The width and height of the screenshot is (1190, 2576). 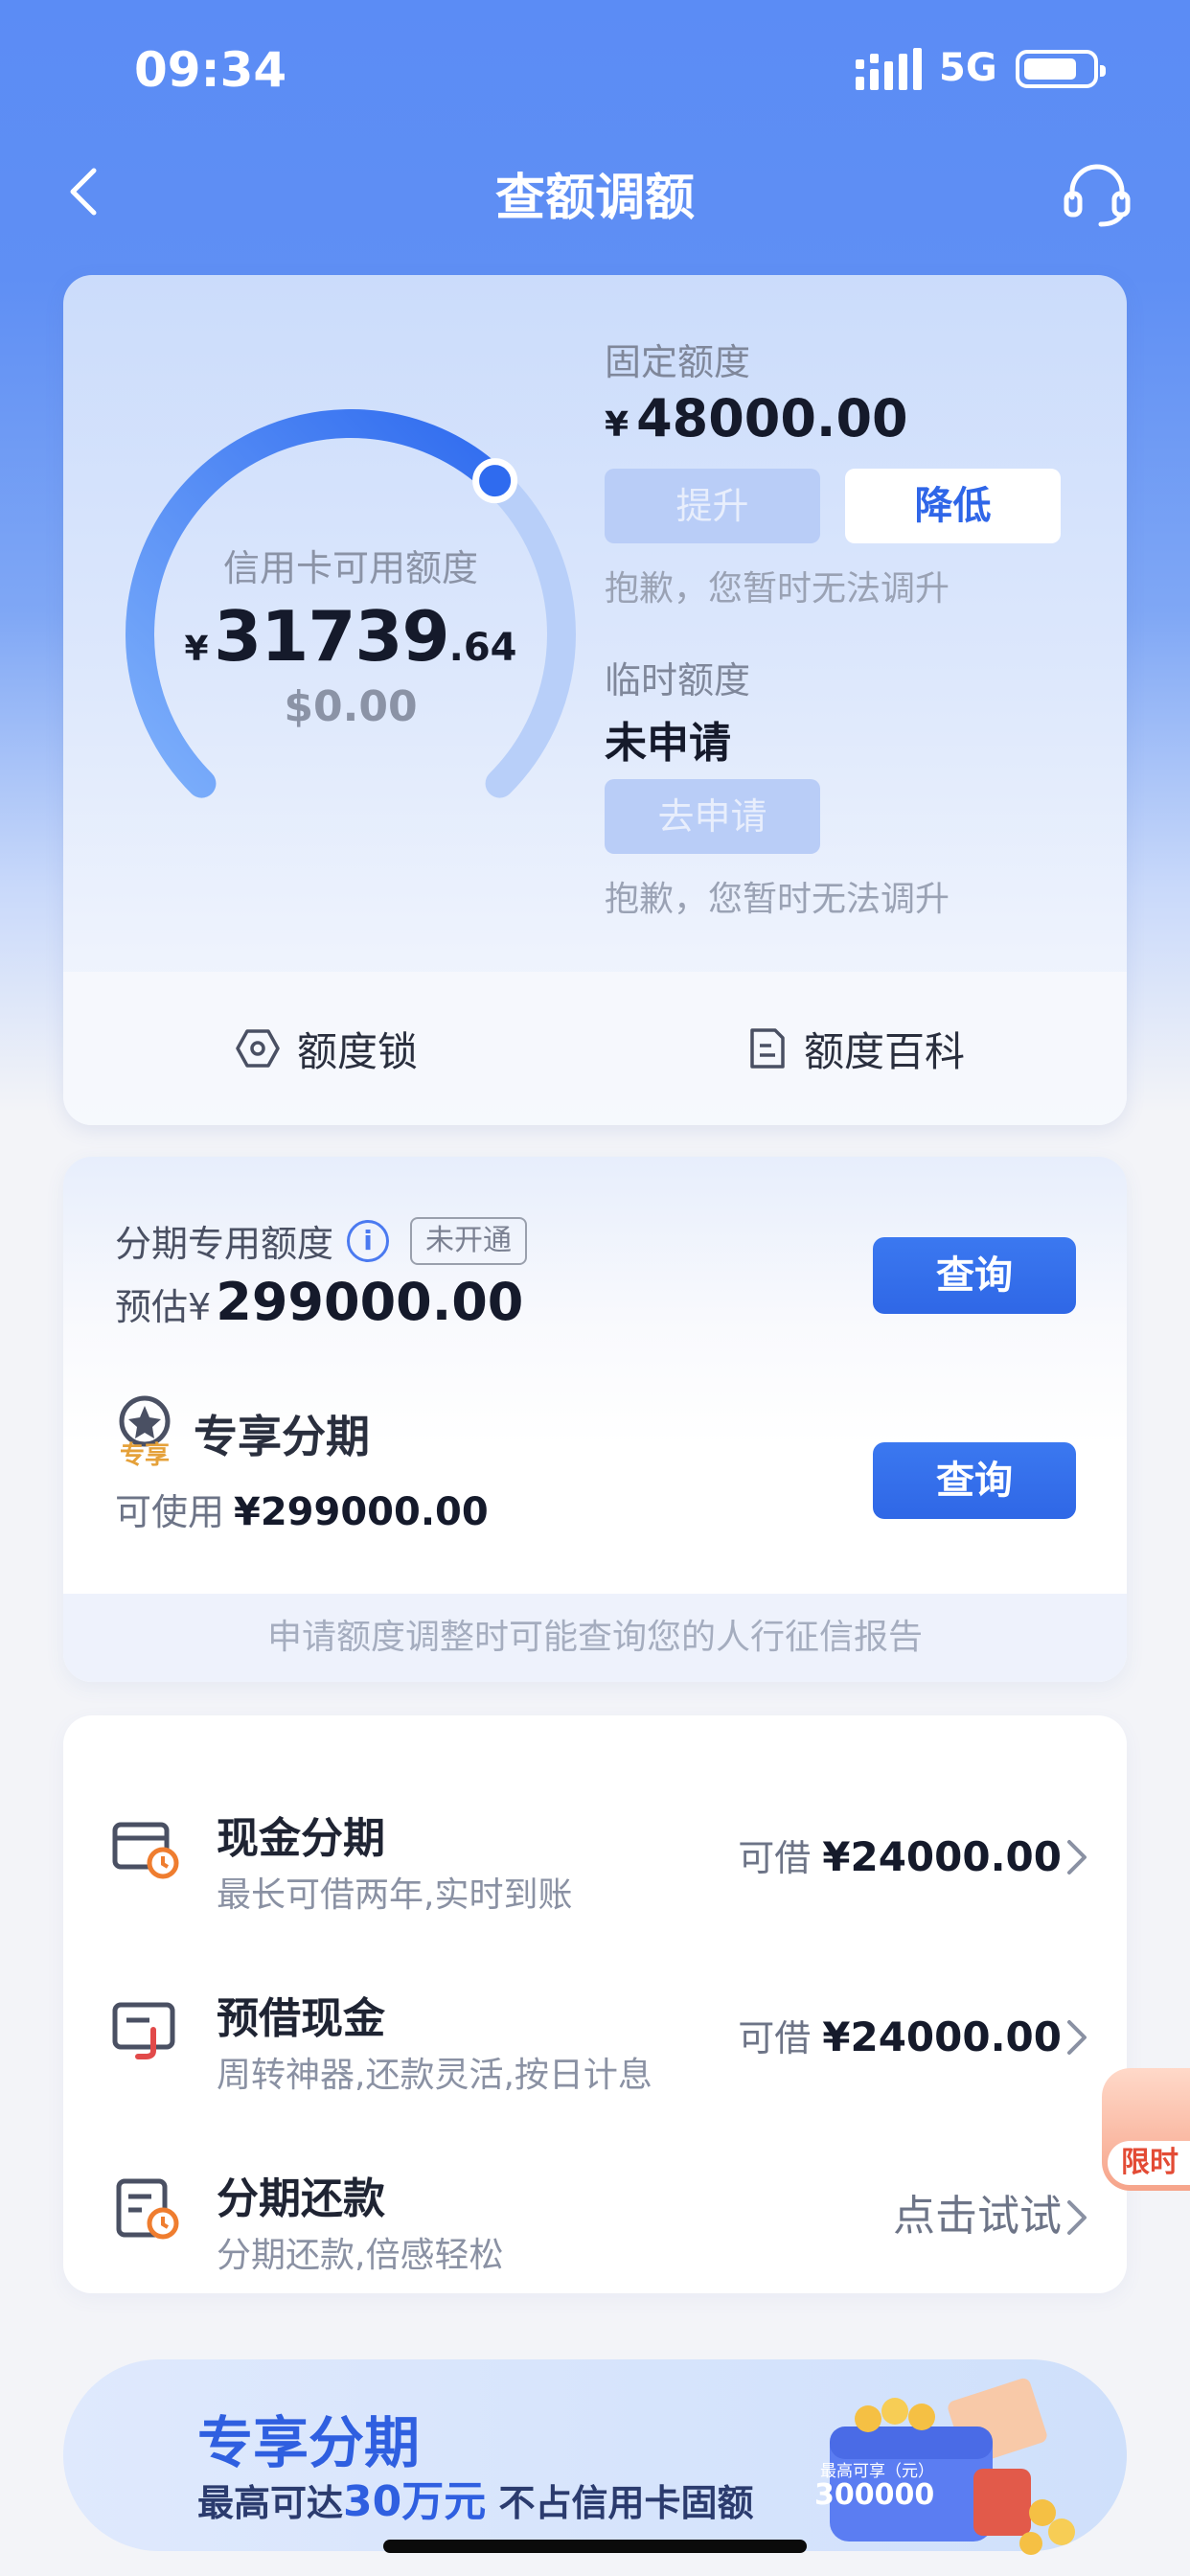 What do you see at coordinates (225, 1244) in the screenshot?
I see `installment-limit-label: 分期专用额度` at bounding box center [225, 1244].